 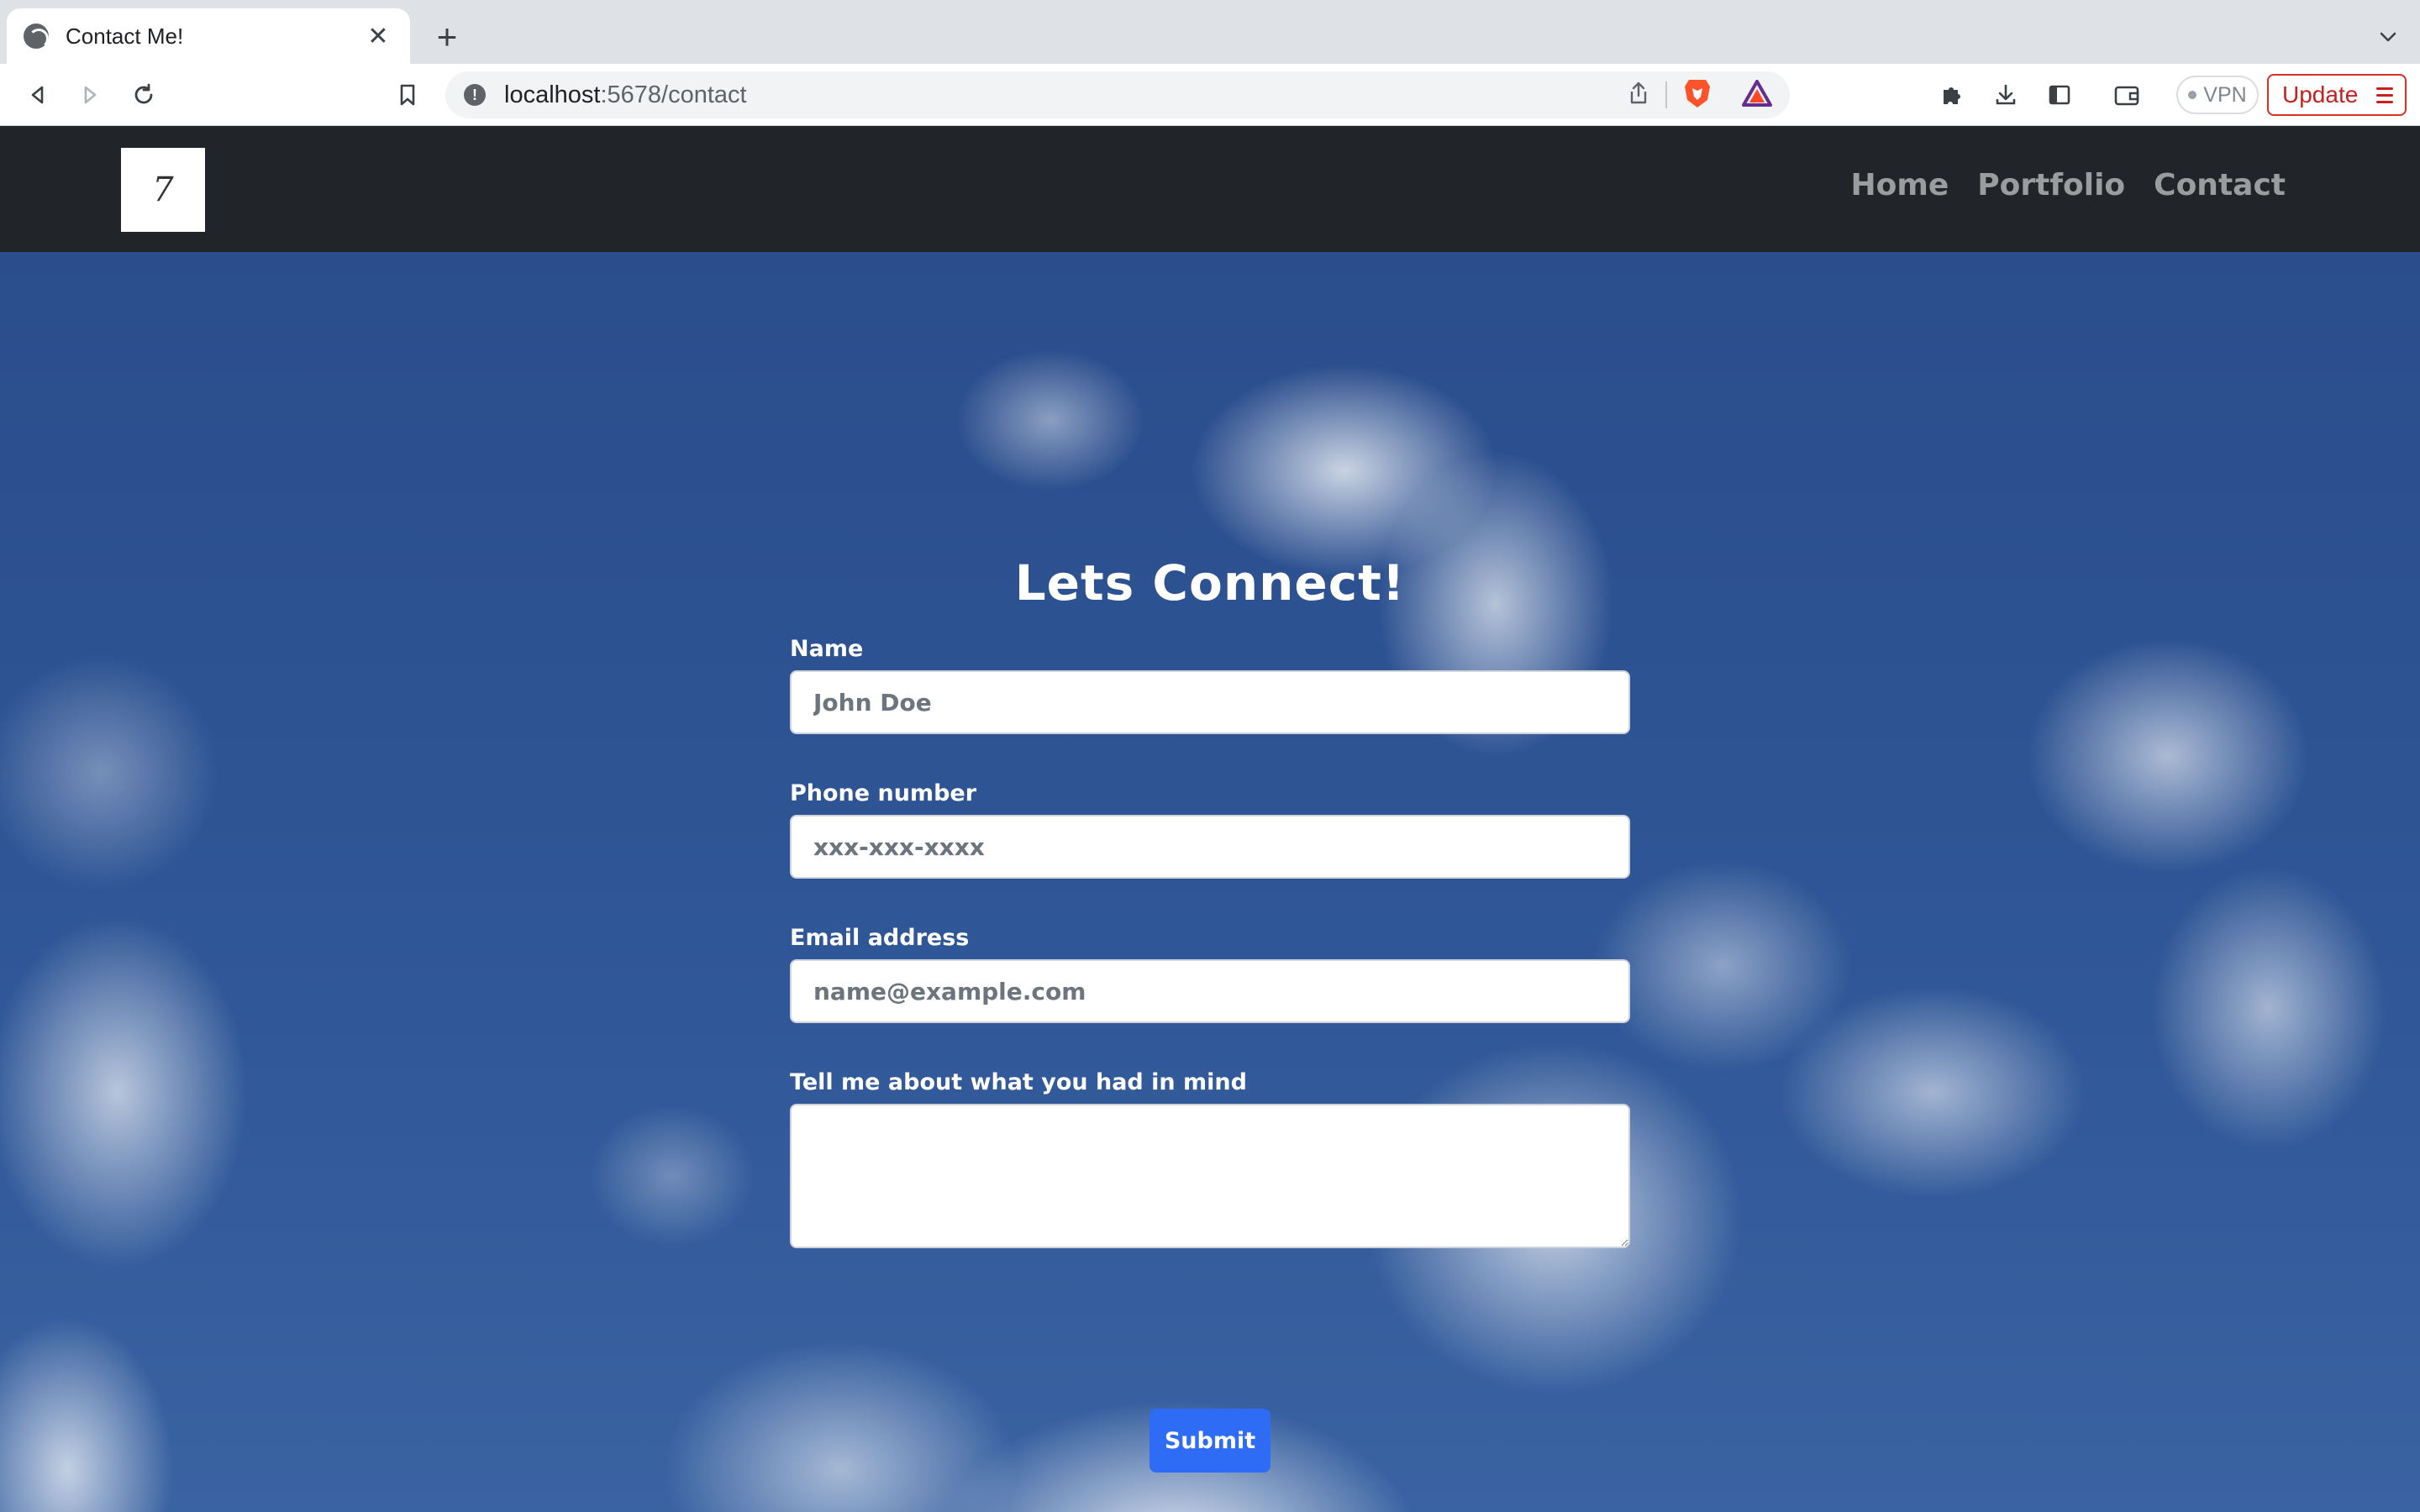 I want to click on url-path: :5678/contact, so click(x=673, y=94).